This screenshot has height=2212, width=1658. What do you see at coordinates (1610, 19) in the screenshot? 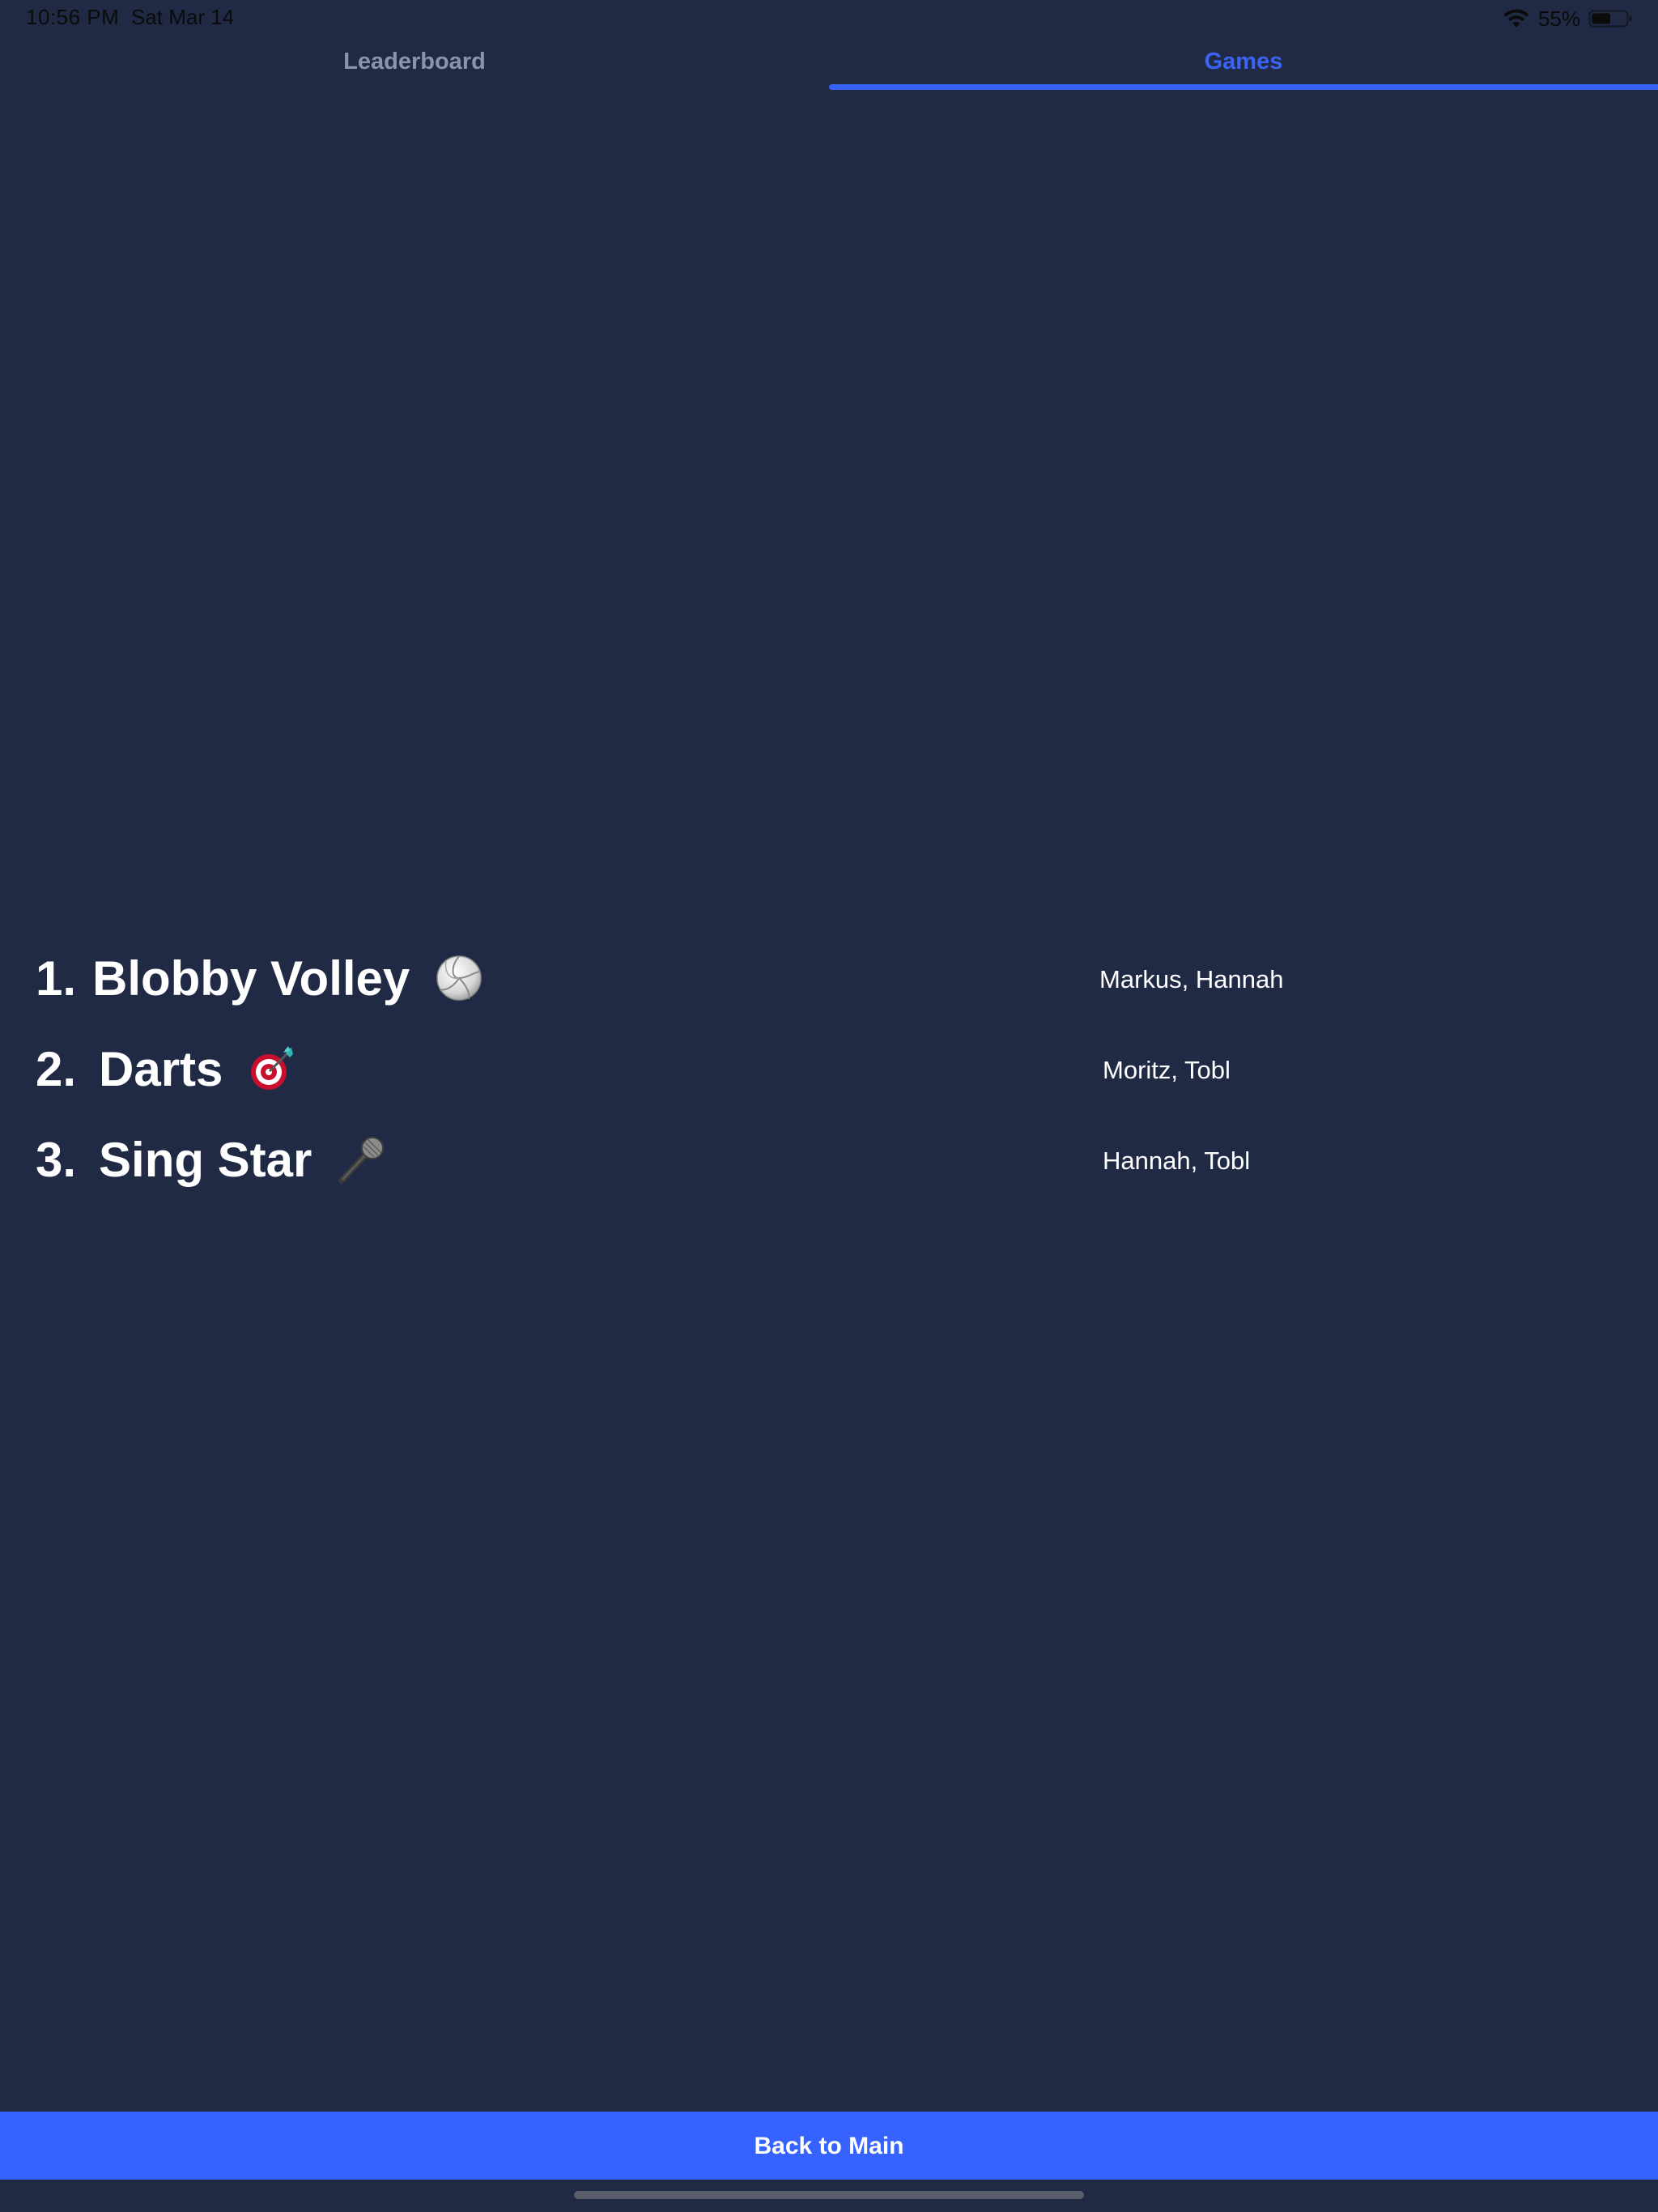
I see `battery-icon` at bounding box center [1610, 19].